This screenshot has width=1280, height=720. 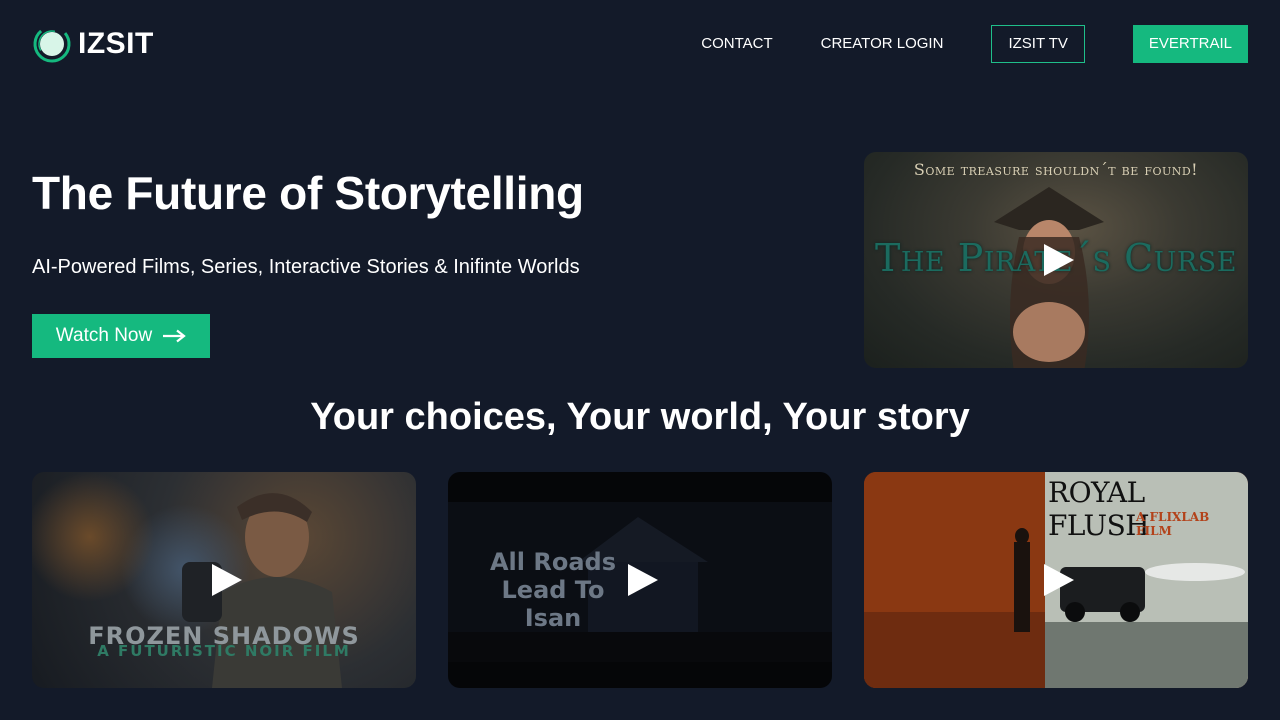 What do you see at coordinates (224, 651) in the screenshot?
I see `card-subtitle: A FUTURISTIC NOIR FILM` at bounding box center [224, 651].